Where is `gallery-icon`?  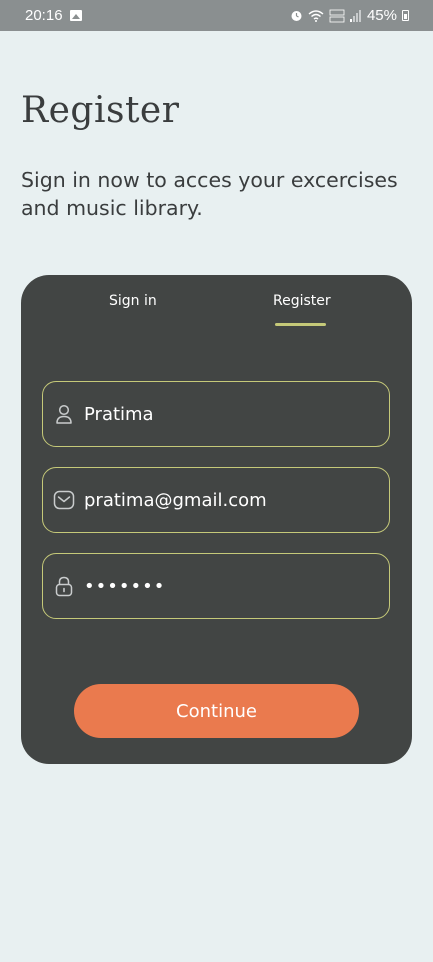 gallery-icon is located at coordinates (76, 15).